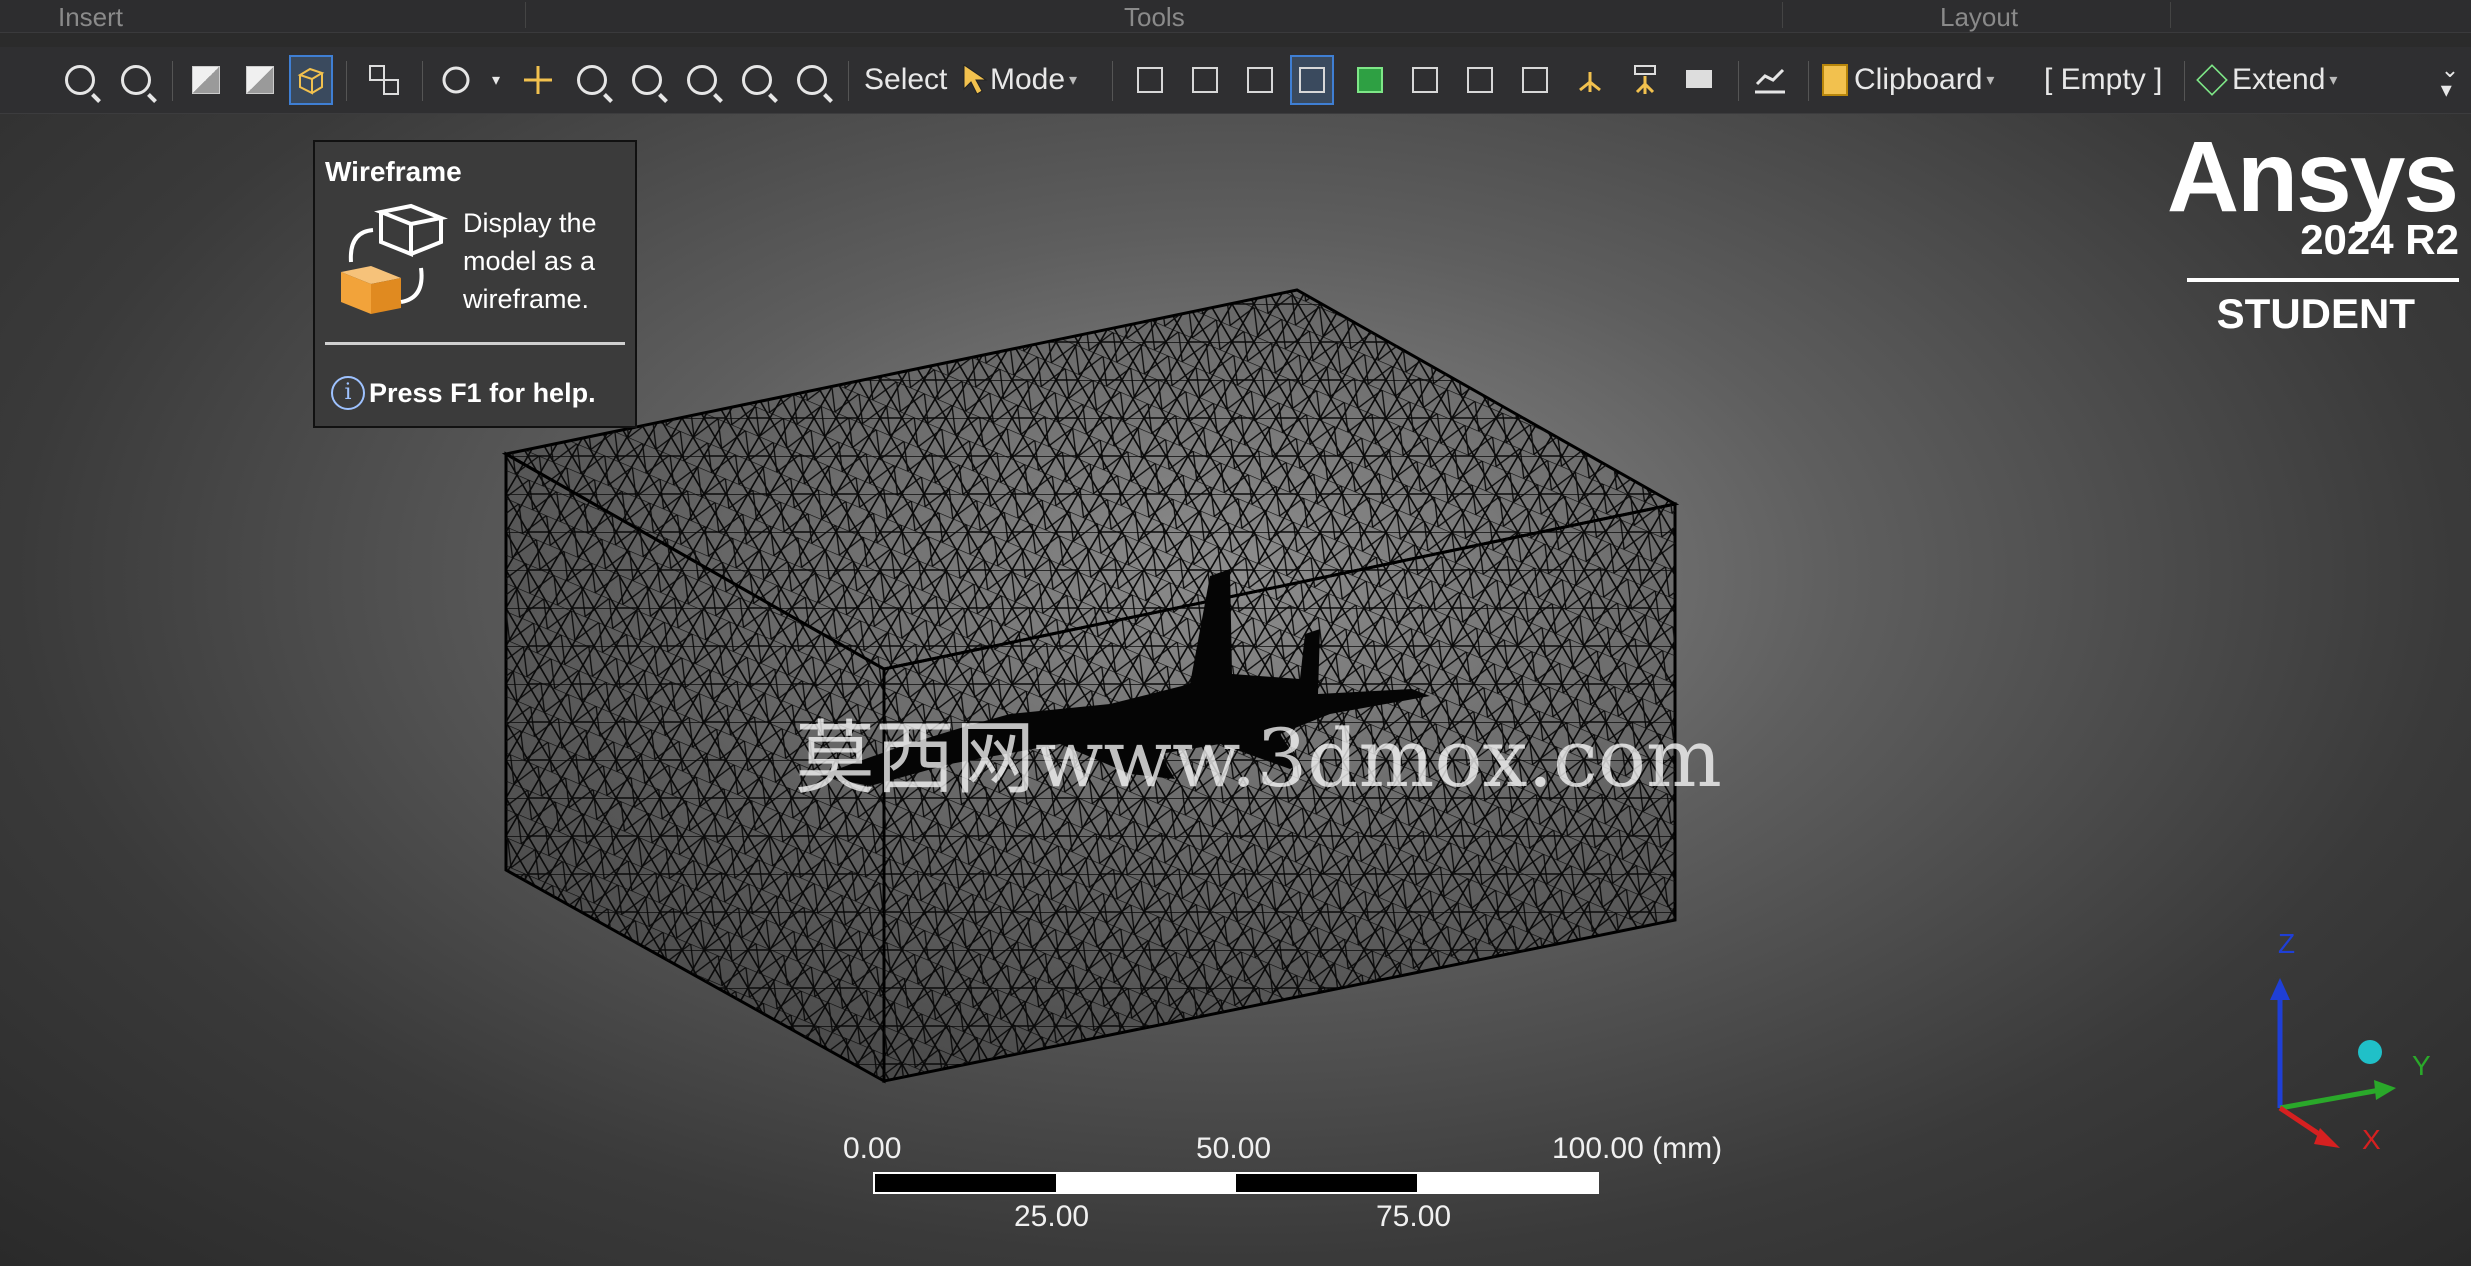 The width and height of the screenshot is (2471, 1266). Describe the element at coordinates (1645, 80) in the screenshot. I see `select-mesh-icon` at that location.